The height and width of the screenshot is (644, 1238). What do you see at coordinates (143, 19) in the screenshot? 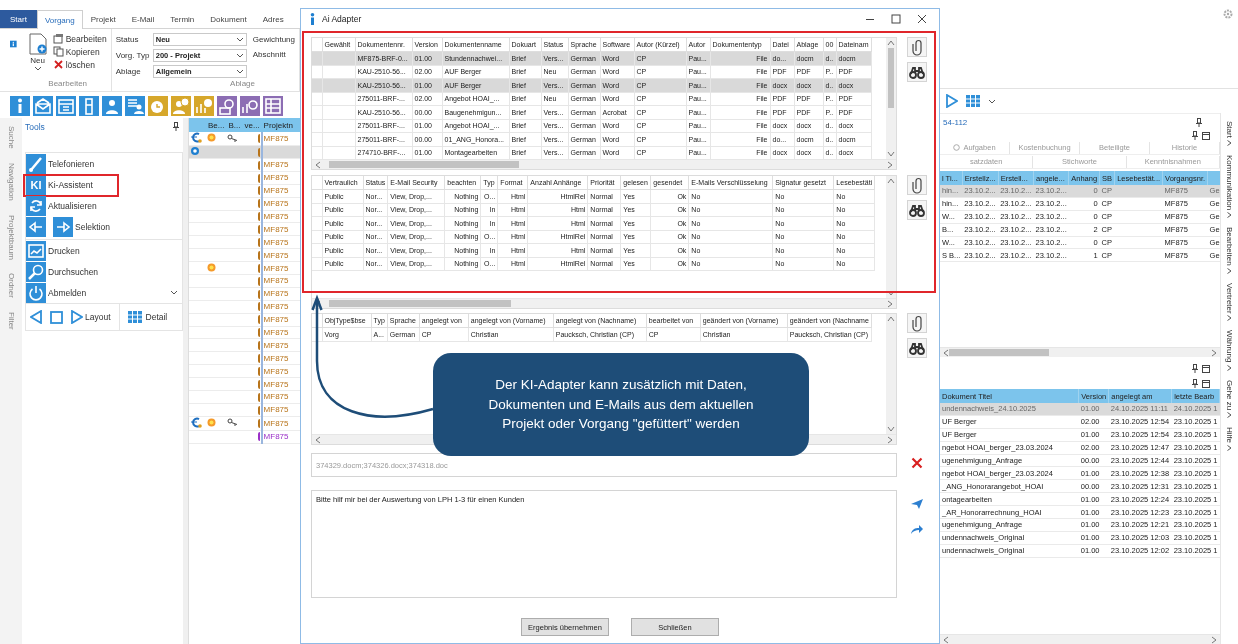
I see `ribbon-tab: E-Mail` at bounding box center [143, 19].